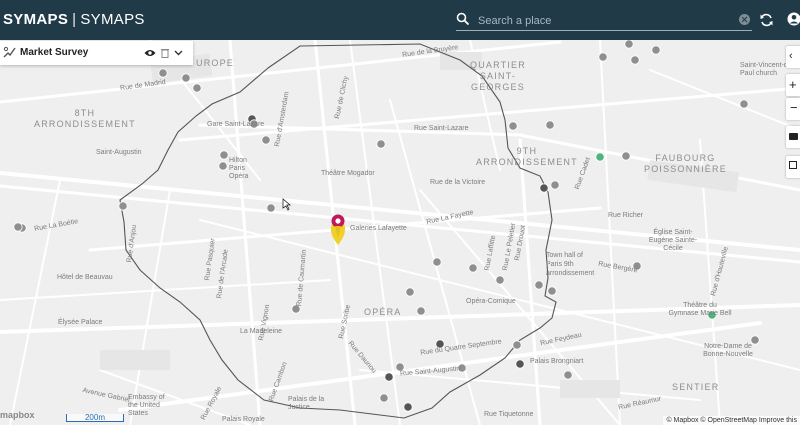 This screenshot has height=425, width=800. What do you see at coordinates (570, 264) in the screenshot?
I see `poi-label: Town hall of Paris 9th arrondissement` at bounding box center [570, 264].